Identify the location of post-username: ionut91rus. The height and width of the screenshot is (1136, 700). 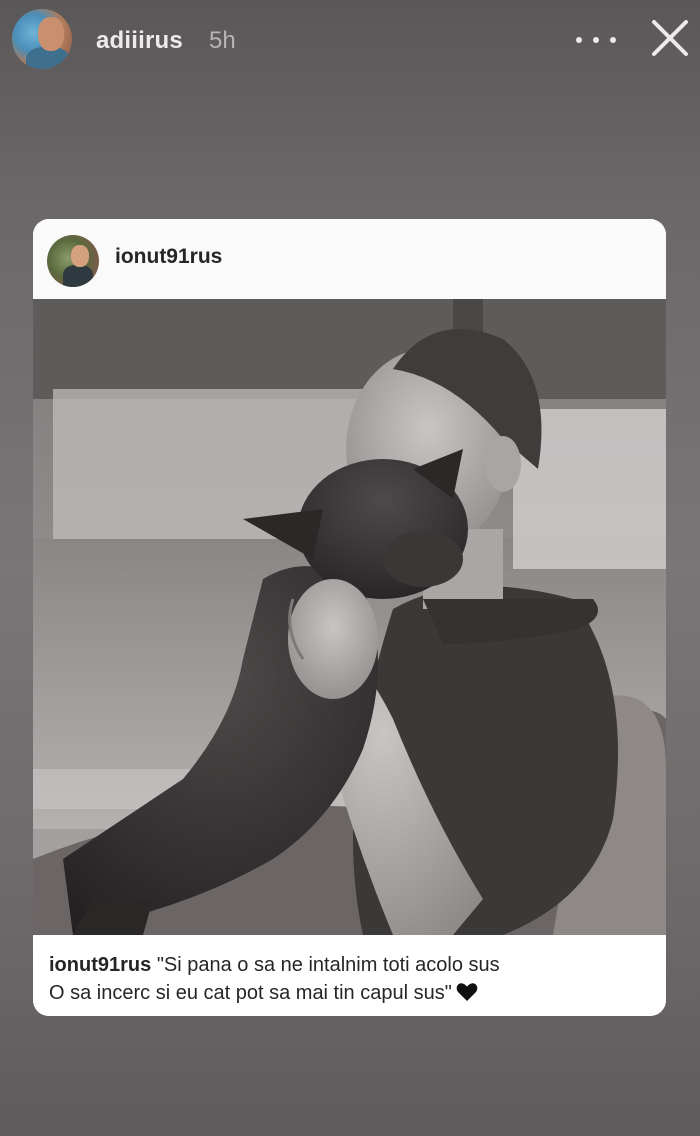
(168, 257).